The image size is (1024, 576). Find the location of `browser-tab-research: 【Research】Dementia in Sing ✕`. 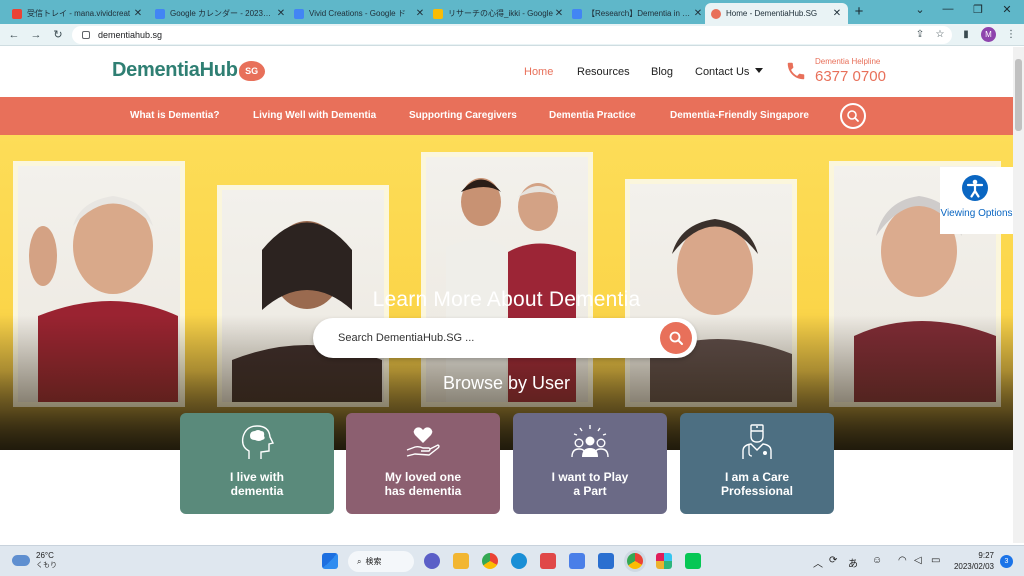

browser-tab-research: 【Research】Dementia in Sing ✕ is located at coordinates (637, 13).